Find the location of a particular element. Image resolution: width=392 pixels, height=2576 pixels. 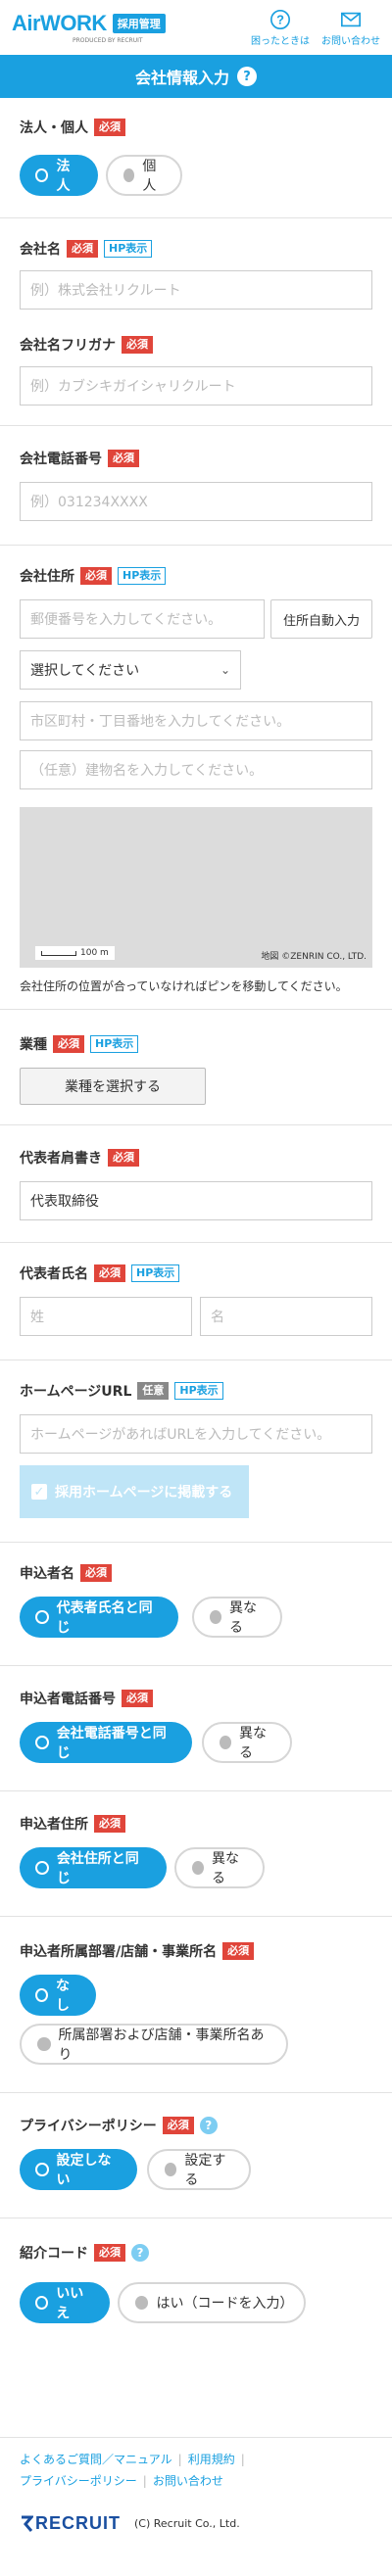

optional-tag: 任意 is located at coordinates (153, 1391).